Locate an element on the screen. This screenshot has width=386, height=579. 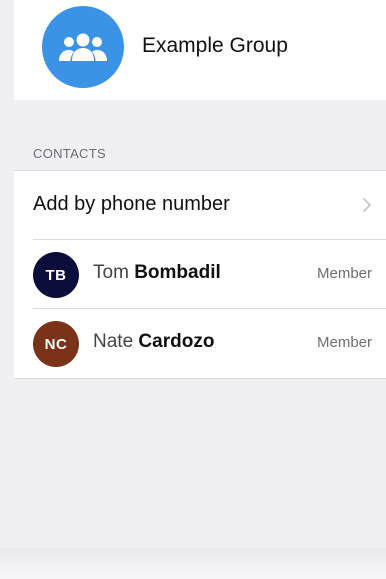
avatar: TB is located at coordinates (56, 275).